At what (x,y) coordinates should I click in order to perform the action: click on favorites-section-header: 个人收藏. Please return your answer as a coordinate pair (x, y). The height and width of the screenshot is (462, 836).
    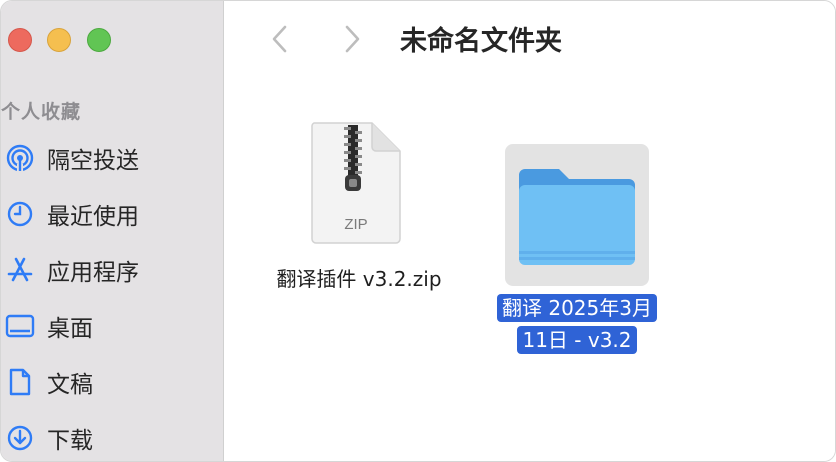
    Looking at the image, I should click on (41, 112).